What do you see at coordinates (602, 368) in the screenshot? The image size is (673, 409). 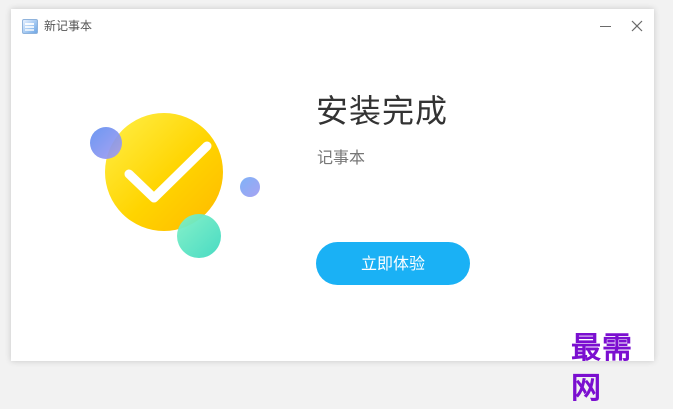 I see `watermark-text: 最需网` at bounding box center [602, 368].